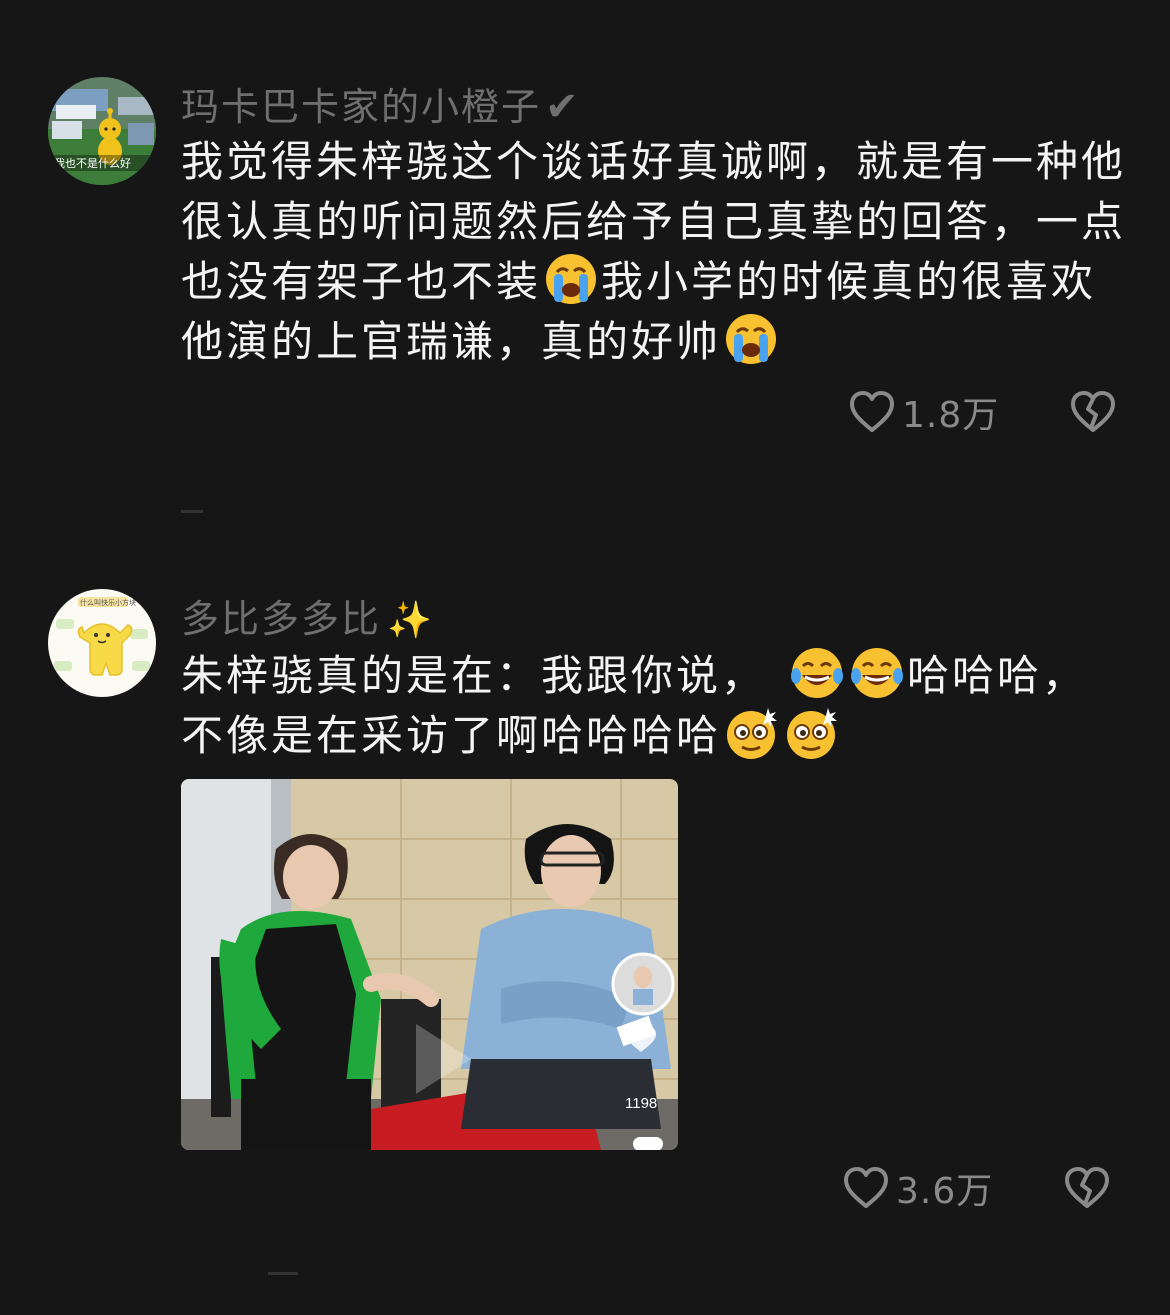  What do you see at coordinates (102, 131) in the screenshot?
I see `avatar: 我也不是什么好` at bounding box center [102, 131].